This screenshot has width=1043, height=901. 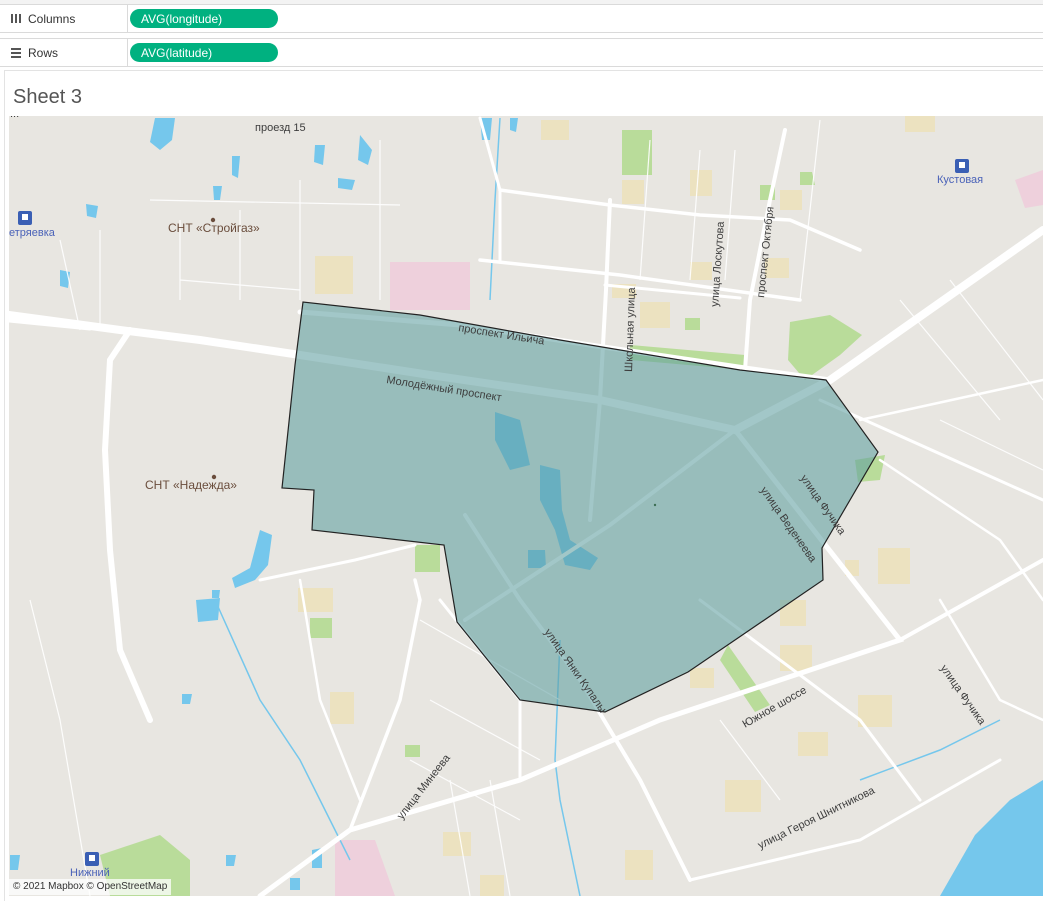 What do you see at coordinates (655, 505) in the screenshot?
I see `park-dot` at bounding box center [655, 505].